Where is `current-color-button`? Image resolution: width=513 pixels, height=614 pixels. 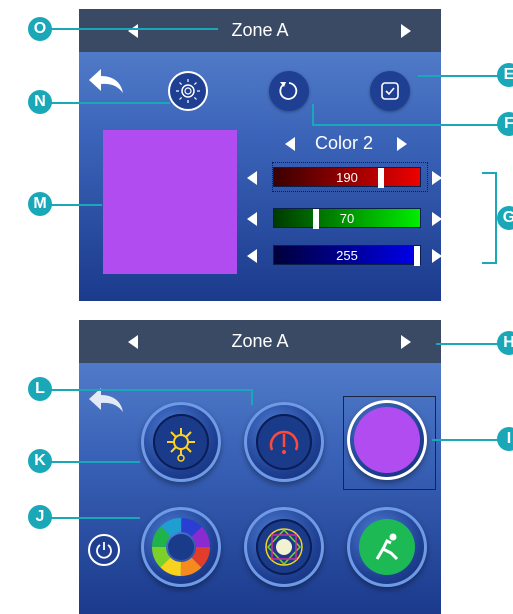
current-color-button is located at coordinates (387, 440).